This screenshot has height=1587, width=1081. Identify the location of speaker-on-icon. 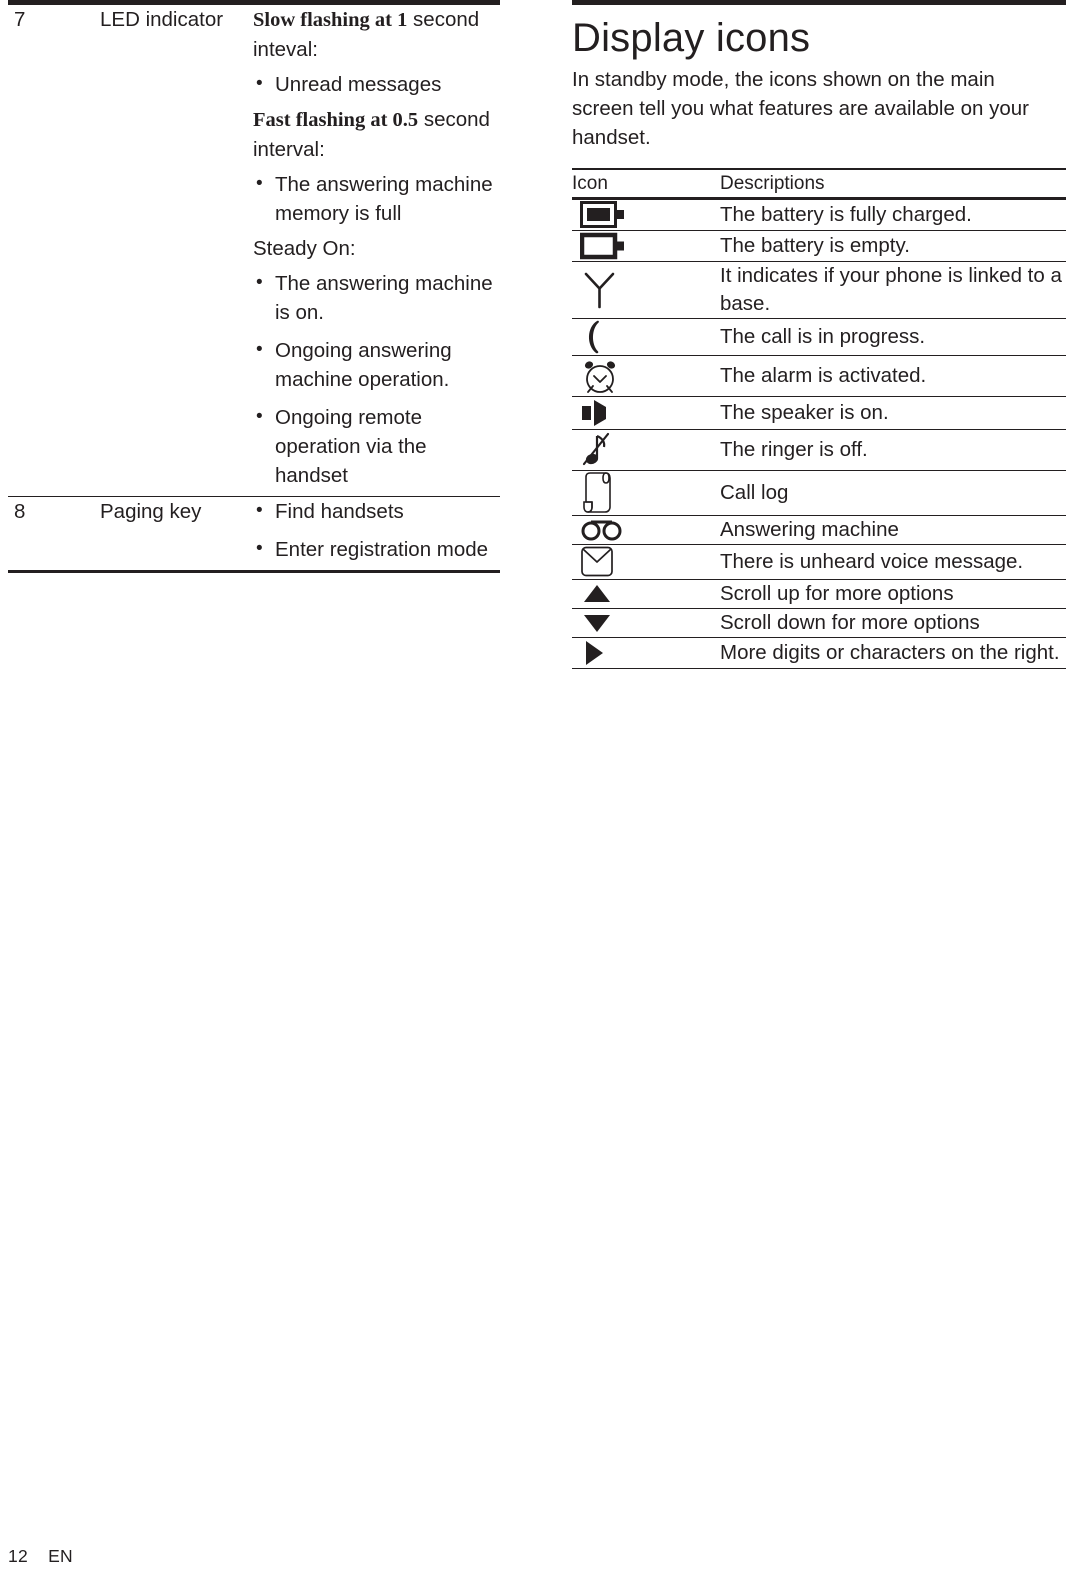
(646, 413).